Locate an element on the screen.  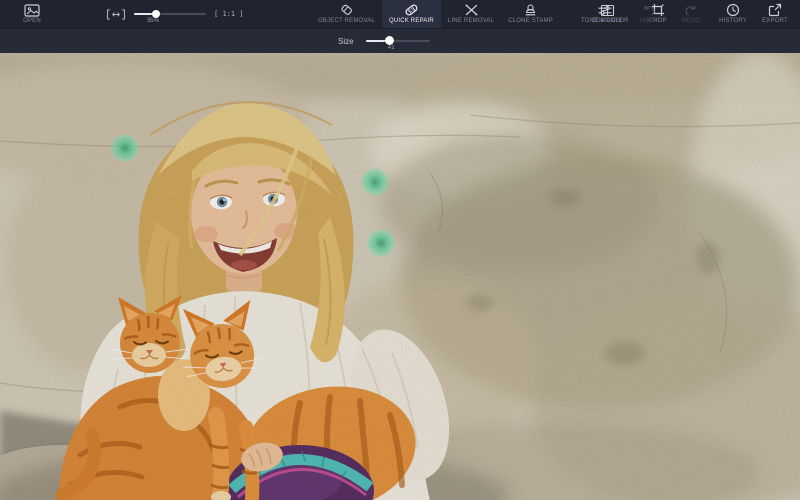
tool-clone-stamp: CLONE STAMP is located at coordinates (530, 14).